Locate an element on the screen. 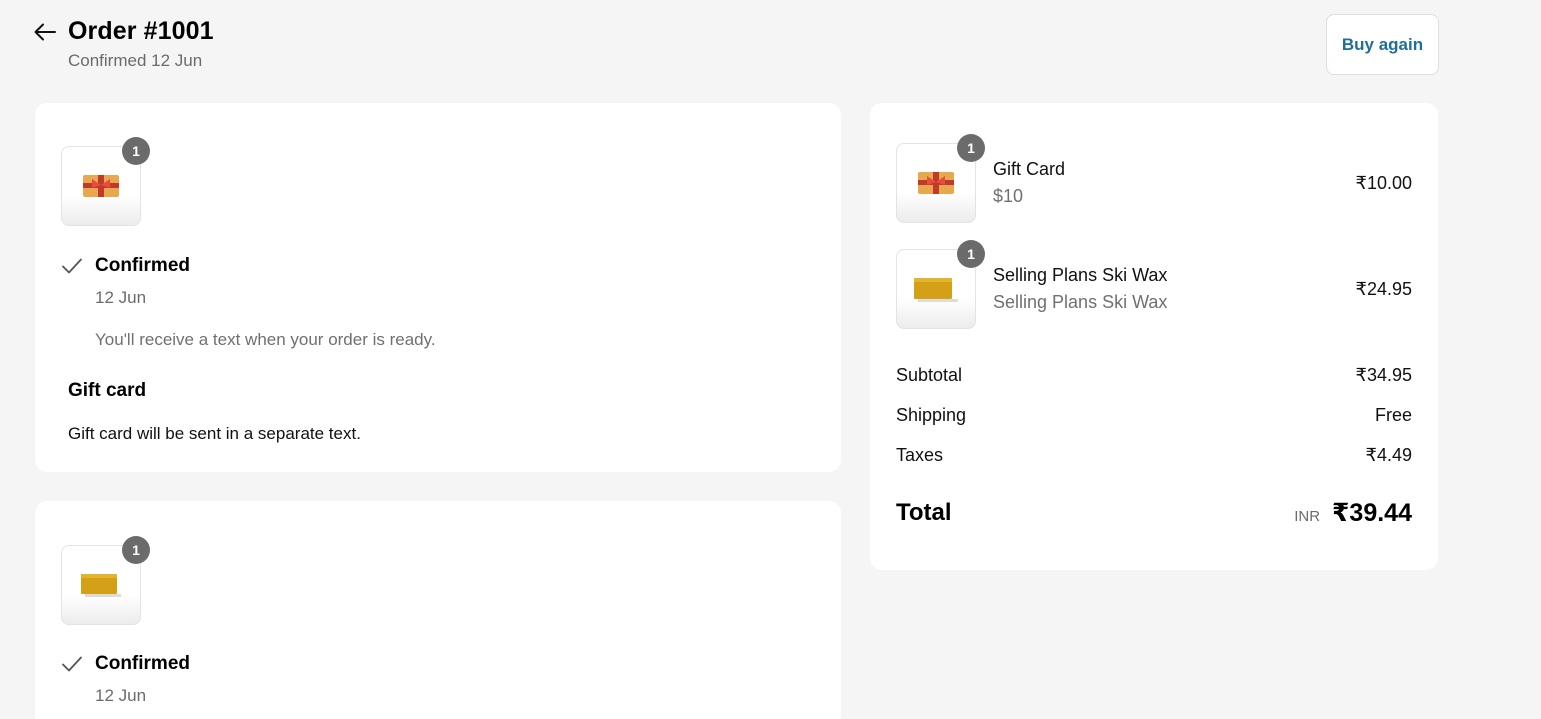 The image size is (1541, 719). taxes-row: Taxes ₹4.49 is located at coordinates (1154, 455).